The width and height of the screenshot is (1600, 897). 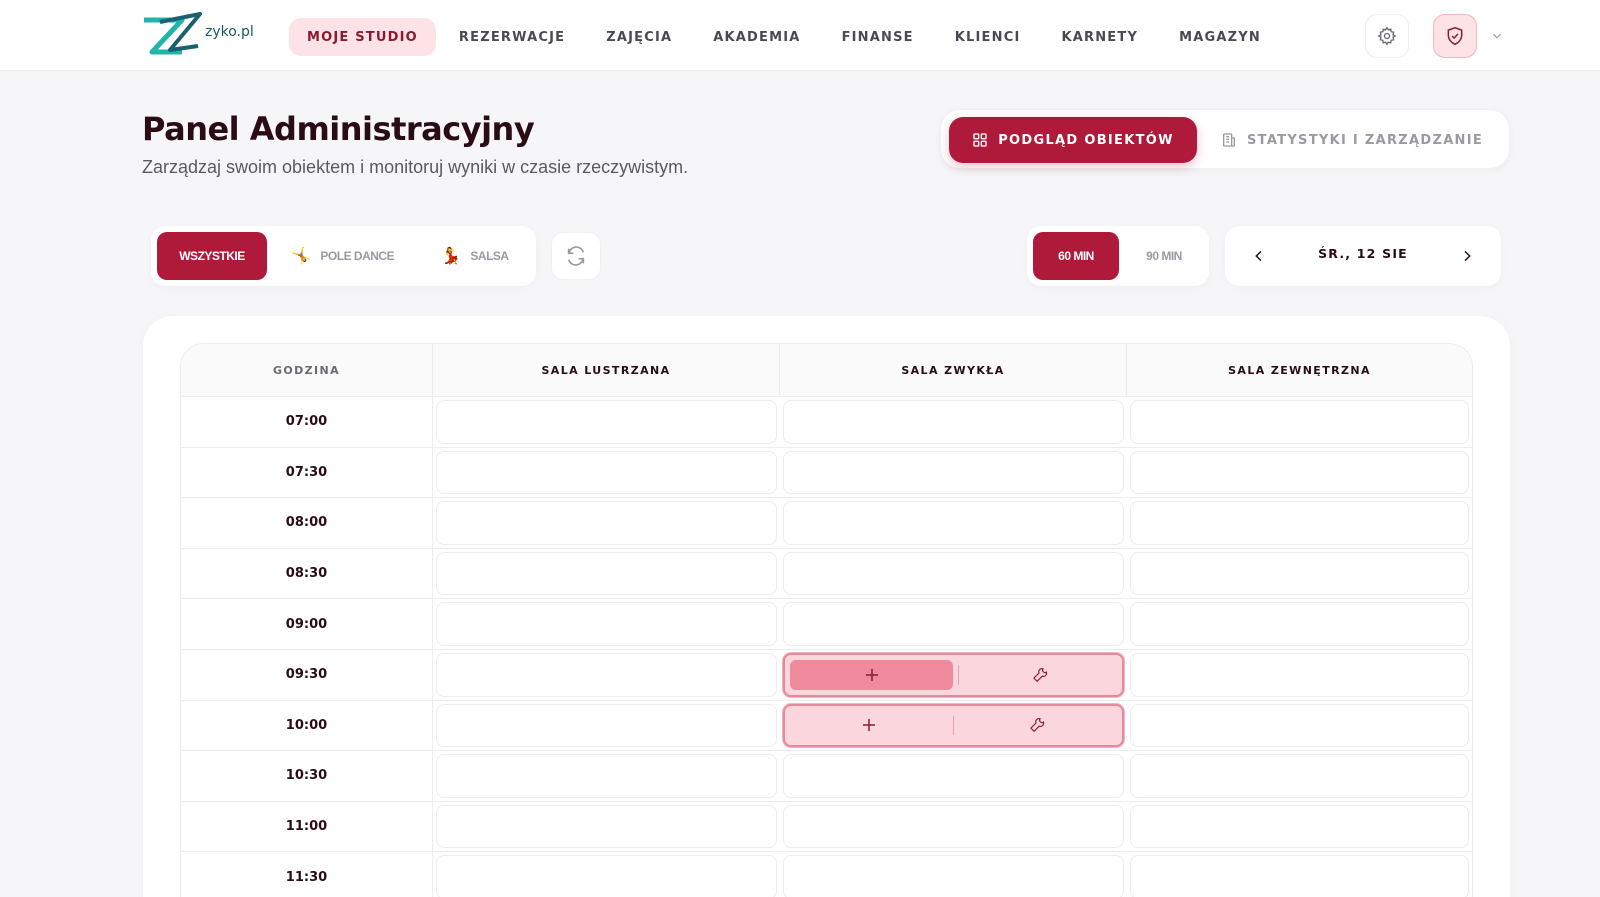 What do you see at coordinates (639, 37) in the screenshot?
I see `nav-item-zajecia: ZAJĘCIA` at bounding box center [639, 37].